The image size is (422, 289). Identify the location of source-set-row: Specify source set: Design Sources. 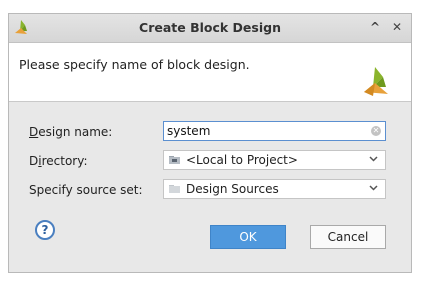
(210, 190).